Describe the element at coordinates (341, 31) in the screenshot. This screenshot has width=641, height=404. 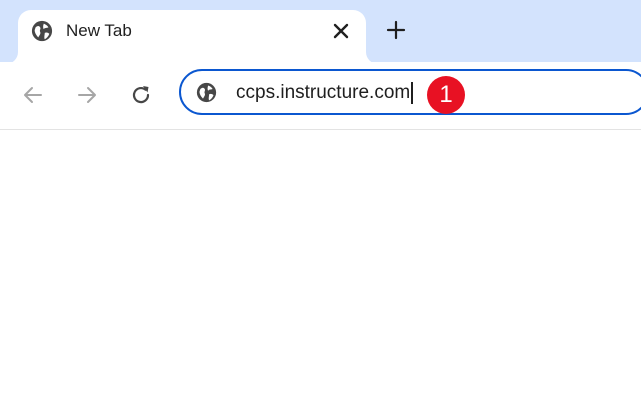
I see `close-icon` at that location.